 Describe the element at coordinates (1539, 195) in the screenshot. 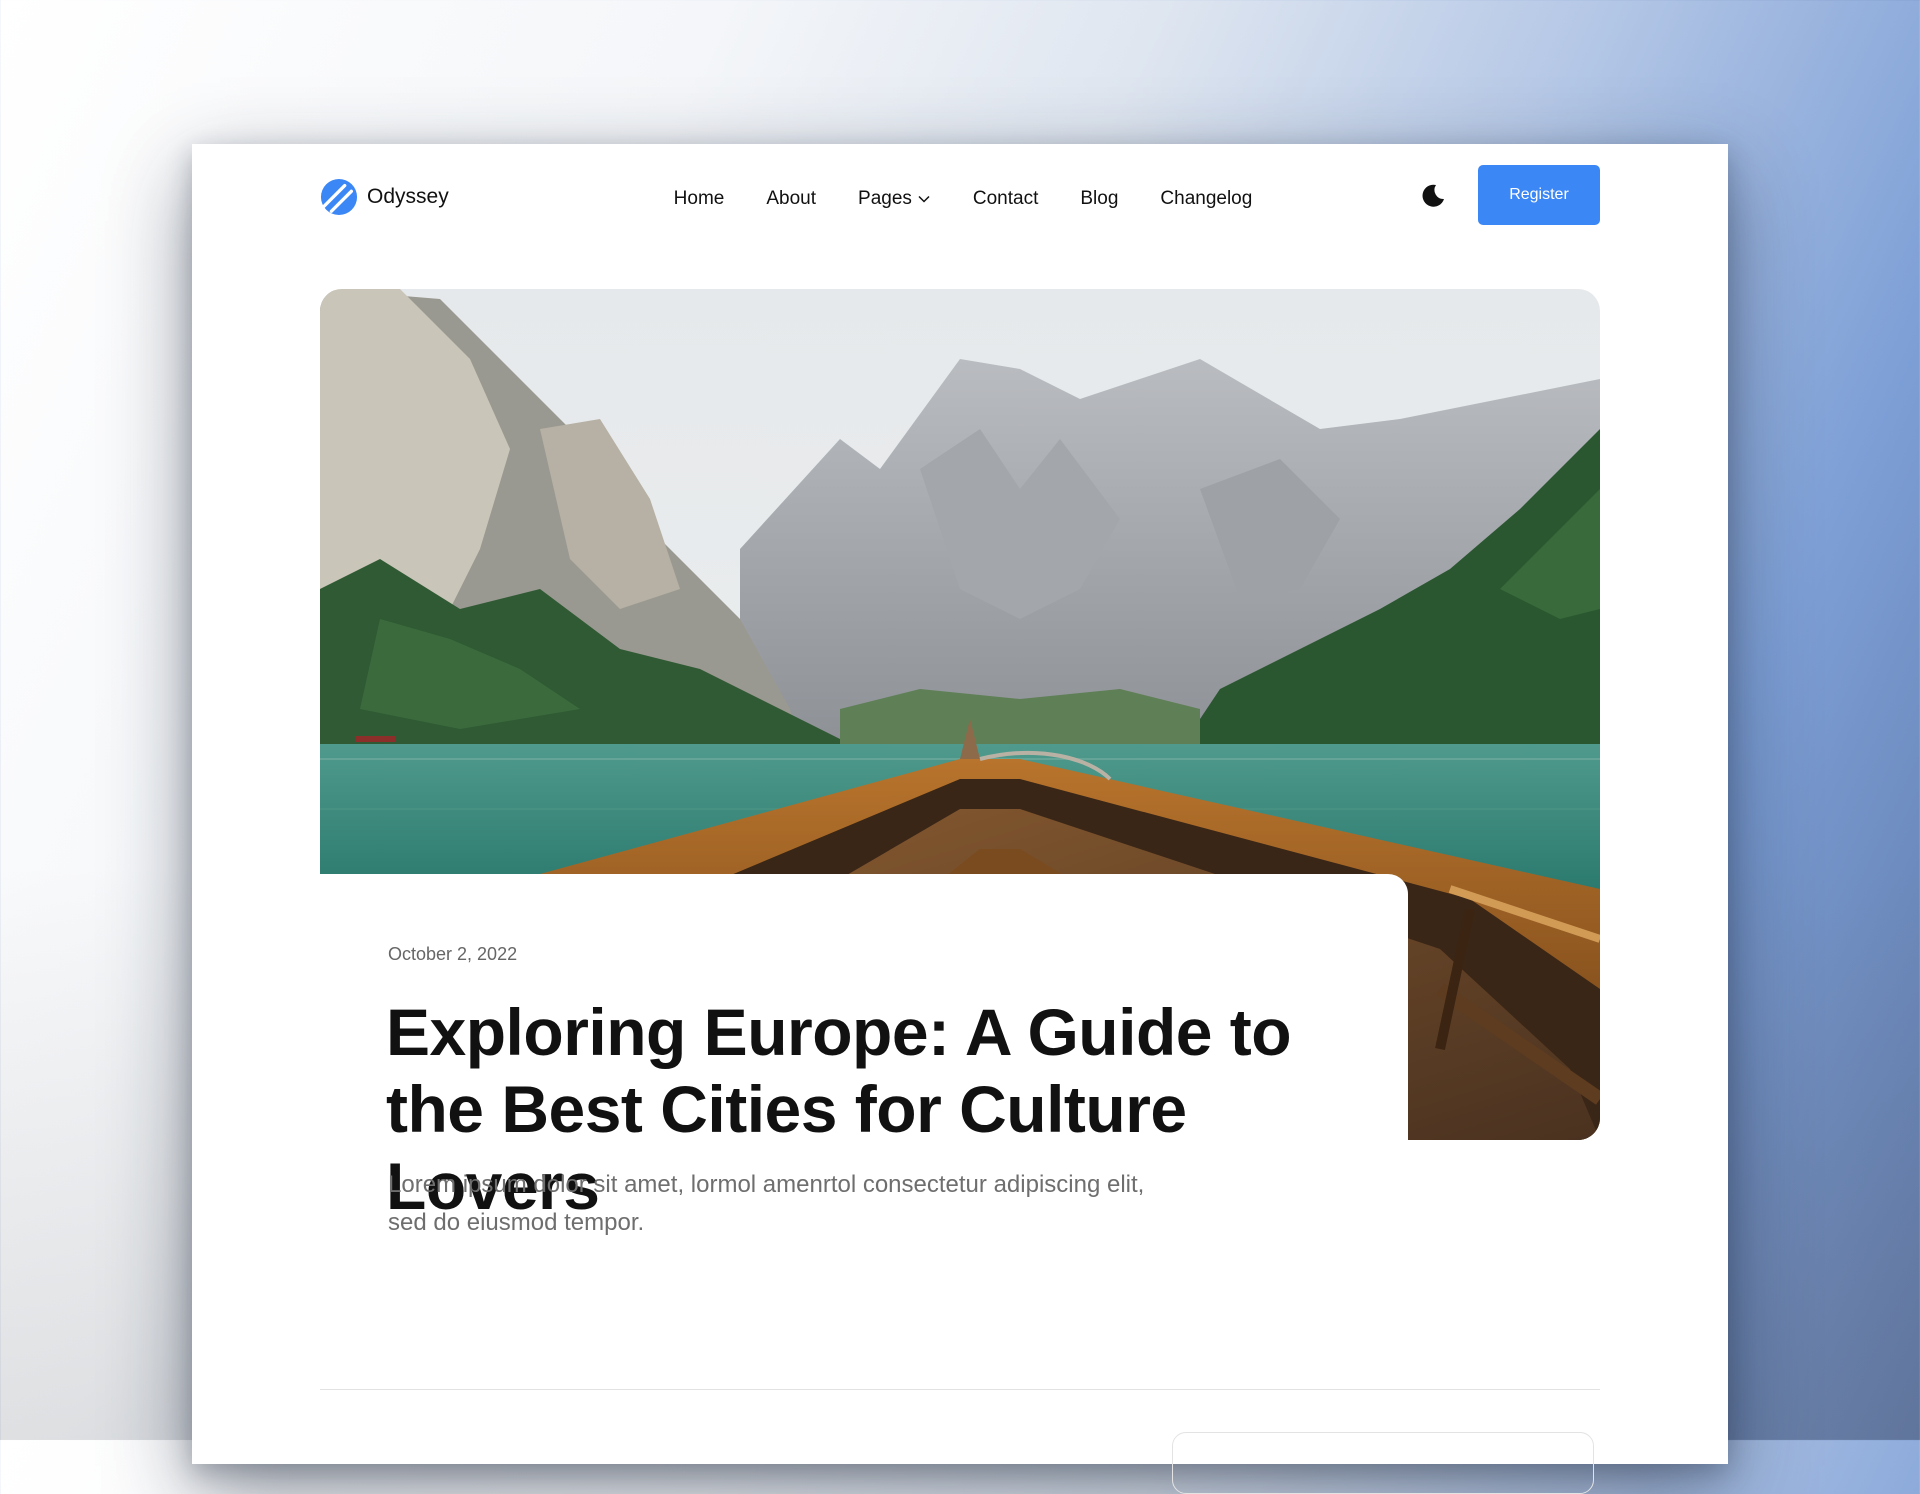

I see `register-button: Register` at that location.